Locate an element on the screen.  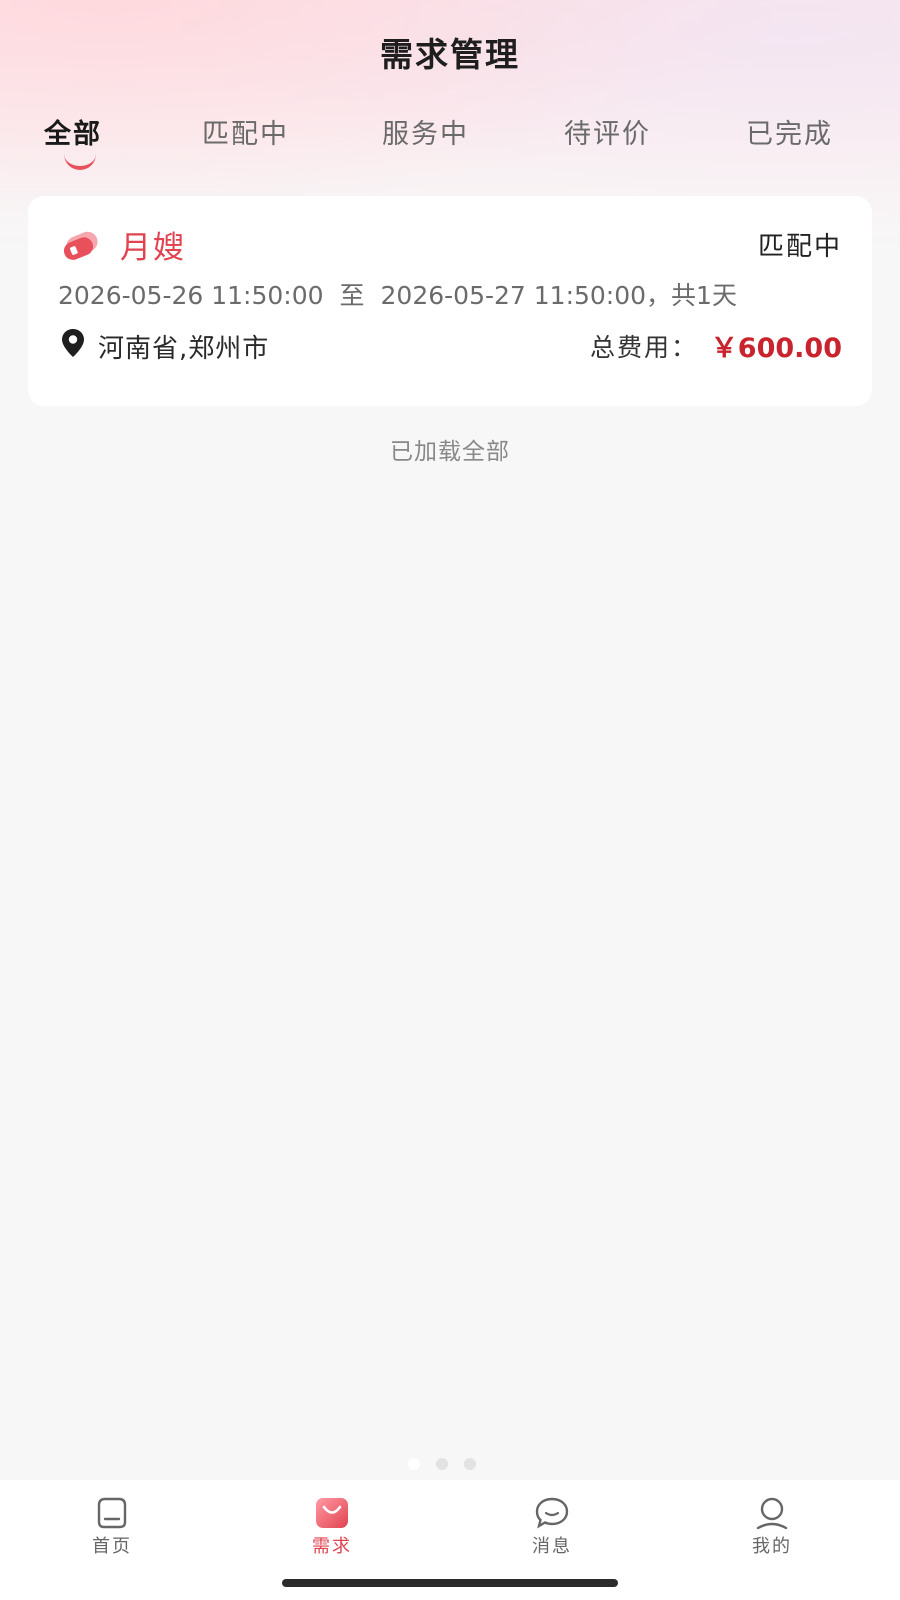
service-tag-icon is located at coordinates (80, 245).